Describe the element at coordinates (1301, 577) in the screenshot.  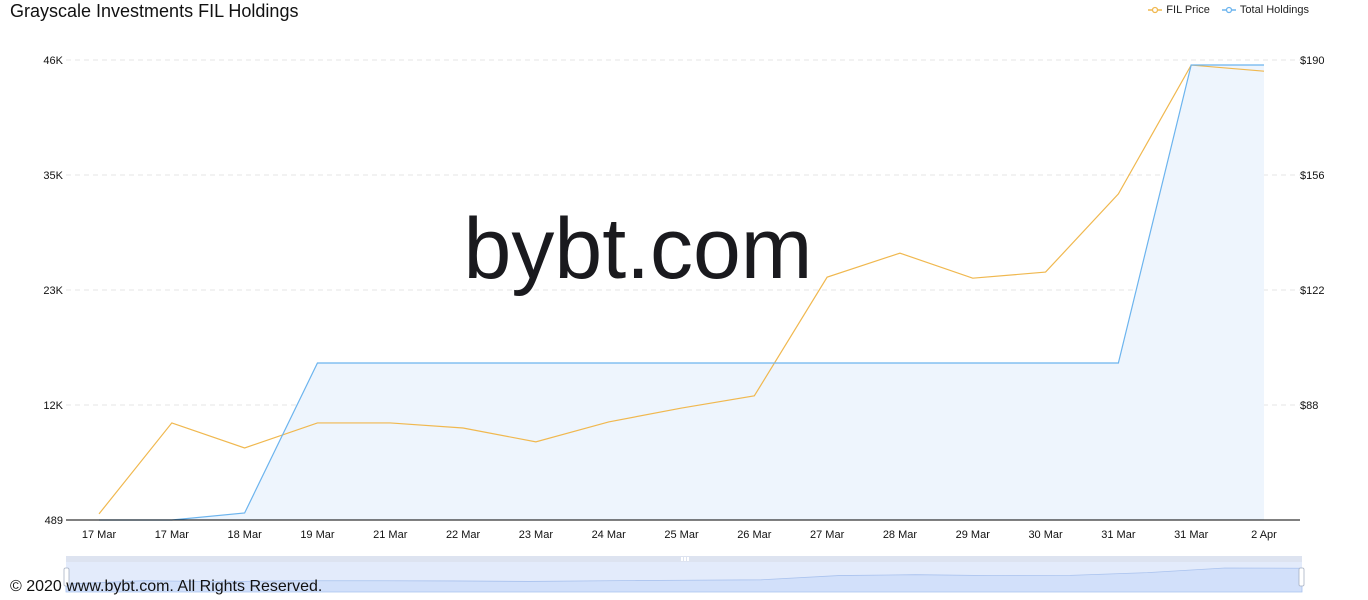
I see `slider-right-handle` at that location.